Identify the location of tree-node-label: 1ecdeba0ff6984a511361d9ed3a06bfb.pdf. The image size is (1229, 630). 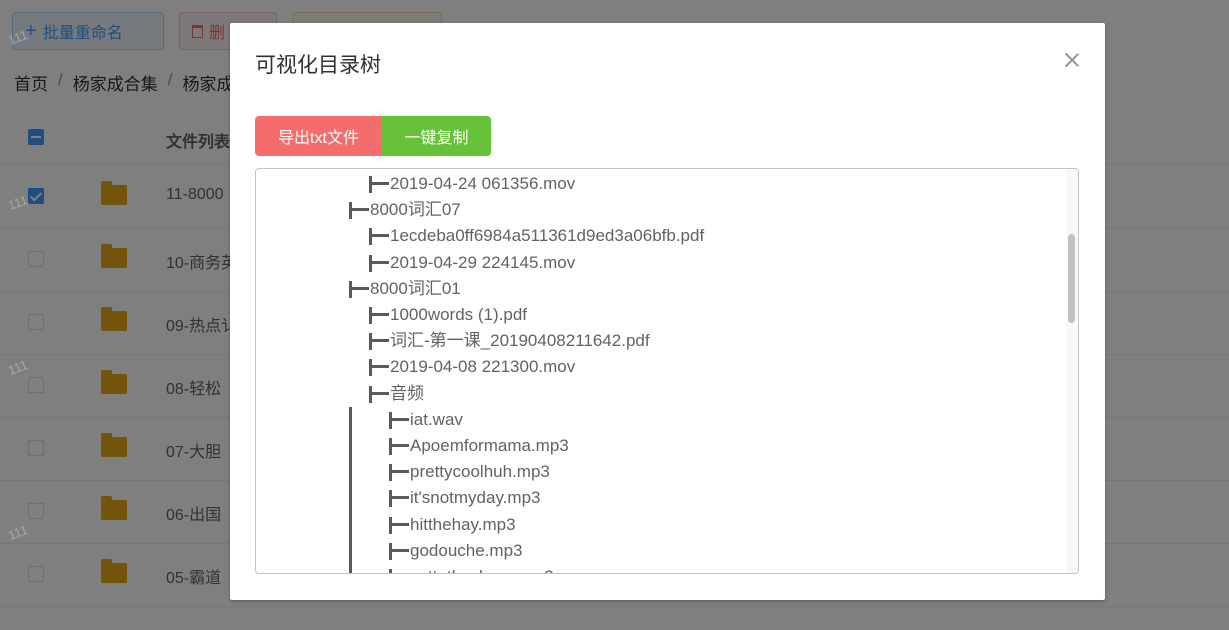
(547, 236).